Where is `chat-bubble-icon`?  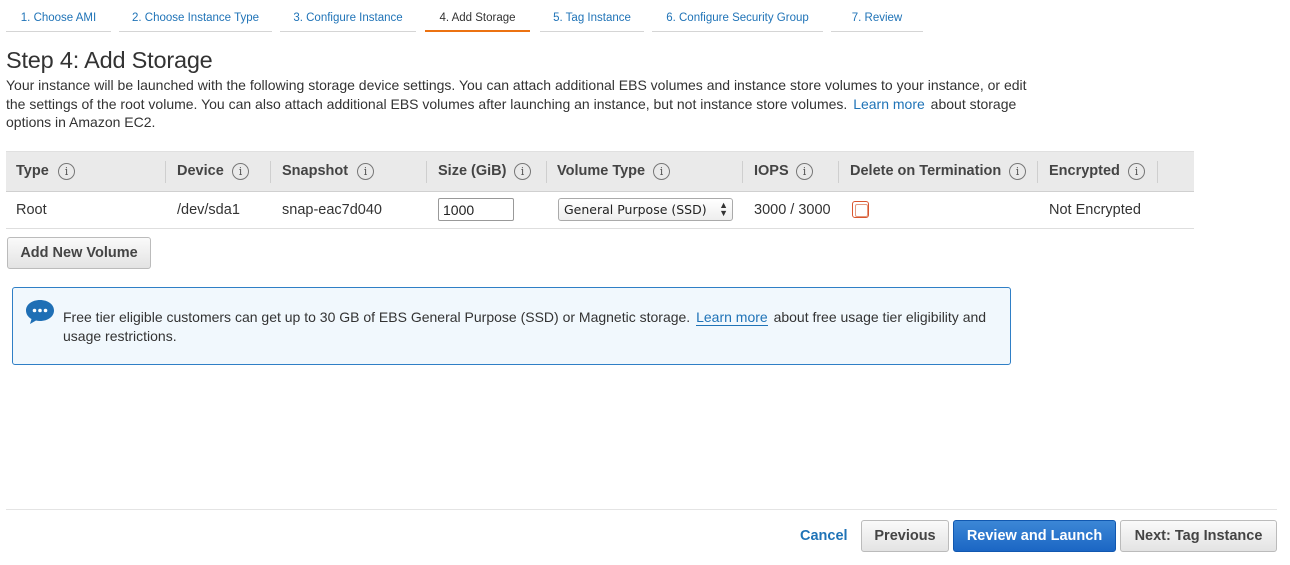 chat-bubble-icon is located at coordinates (40, 312).